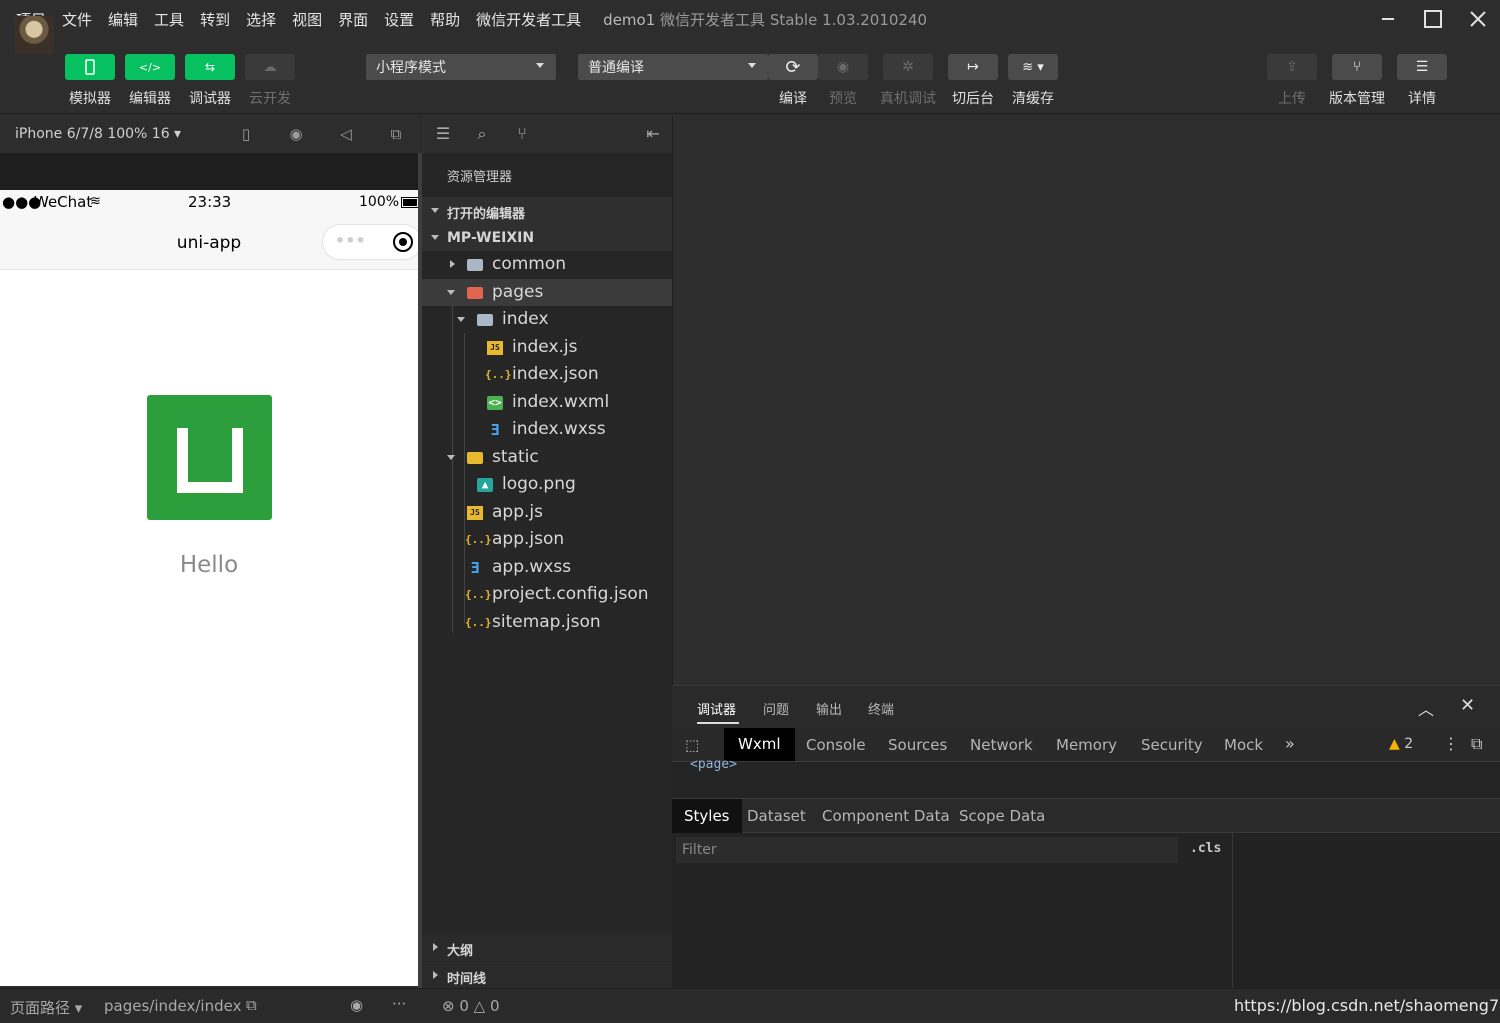 This screenshot has width=1500, height=1023. What do you see at coordinates (547, 512) in the screenshot?
I see `tree-item-app-js: JS app.js` at bounding box center [547, 512].